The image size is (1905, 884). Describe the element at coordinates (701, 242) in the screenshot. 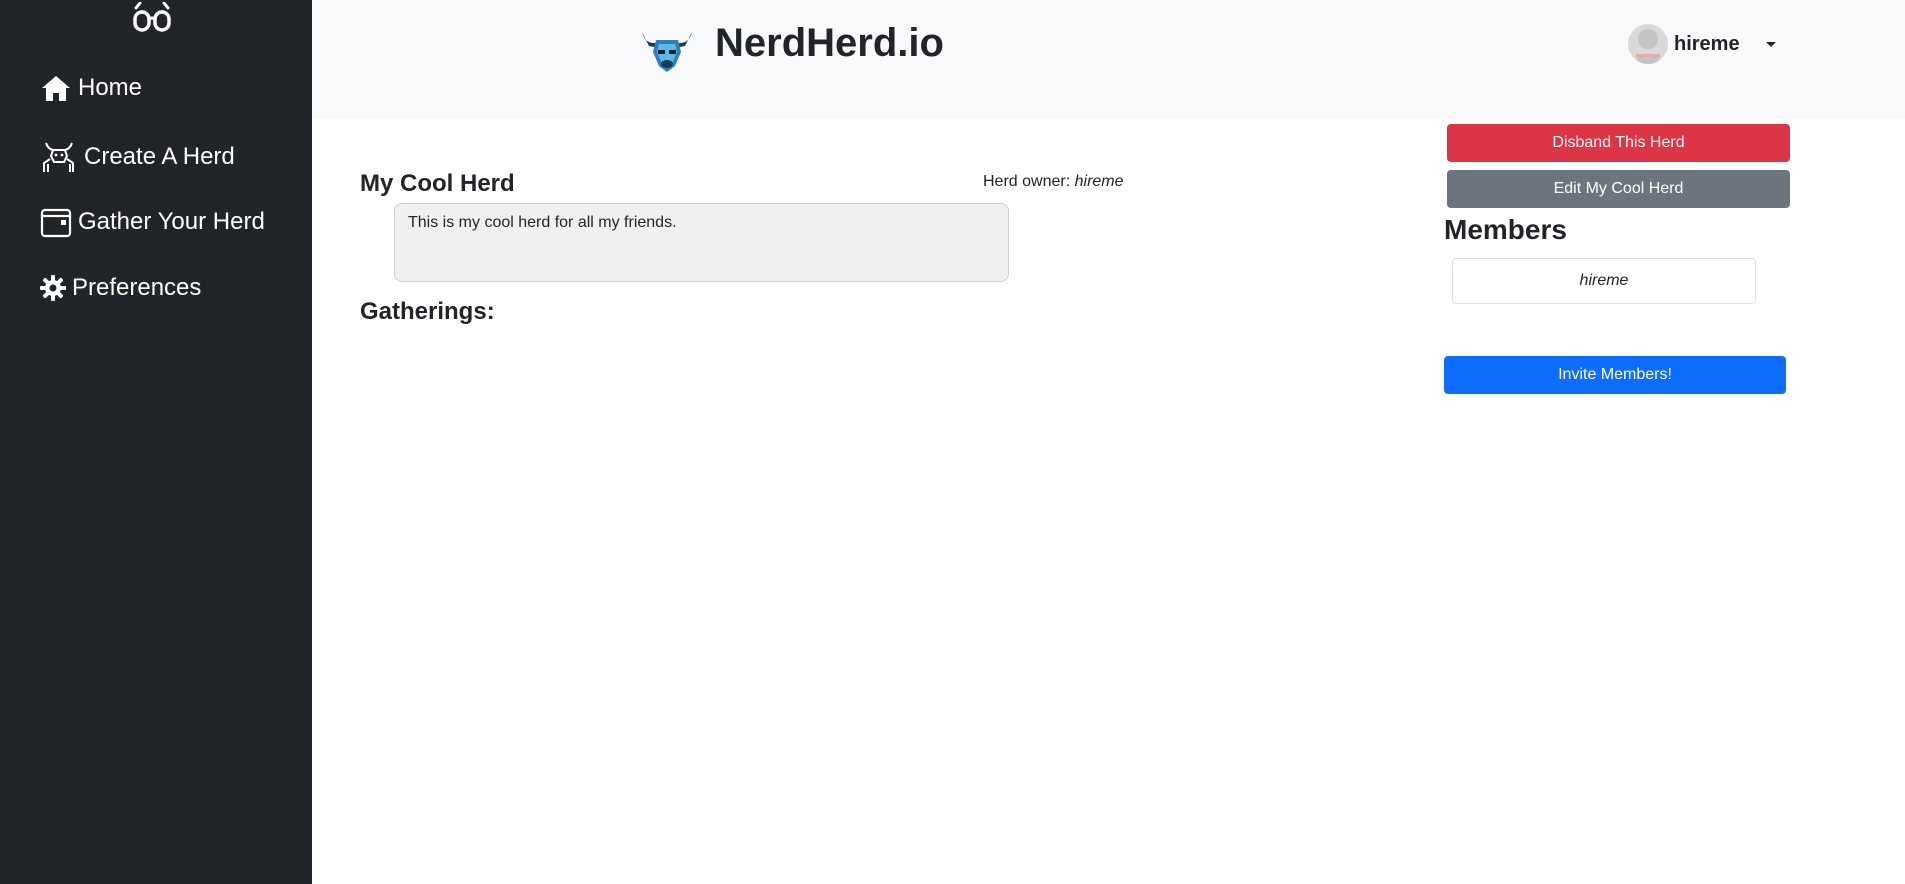

I see `herd-description: This is my cool herd for all my friends.` at that location.